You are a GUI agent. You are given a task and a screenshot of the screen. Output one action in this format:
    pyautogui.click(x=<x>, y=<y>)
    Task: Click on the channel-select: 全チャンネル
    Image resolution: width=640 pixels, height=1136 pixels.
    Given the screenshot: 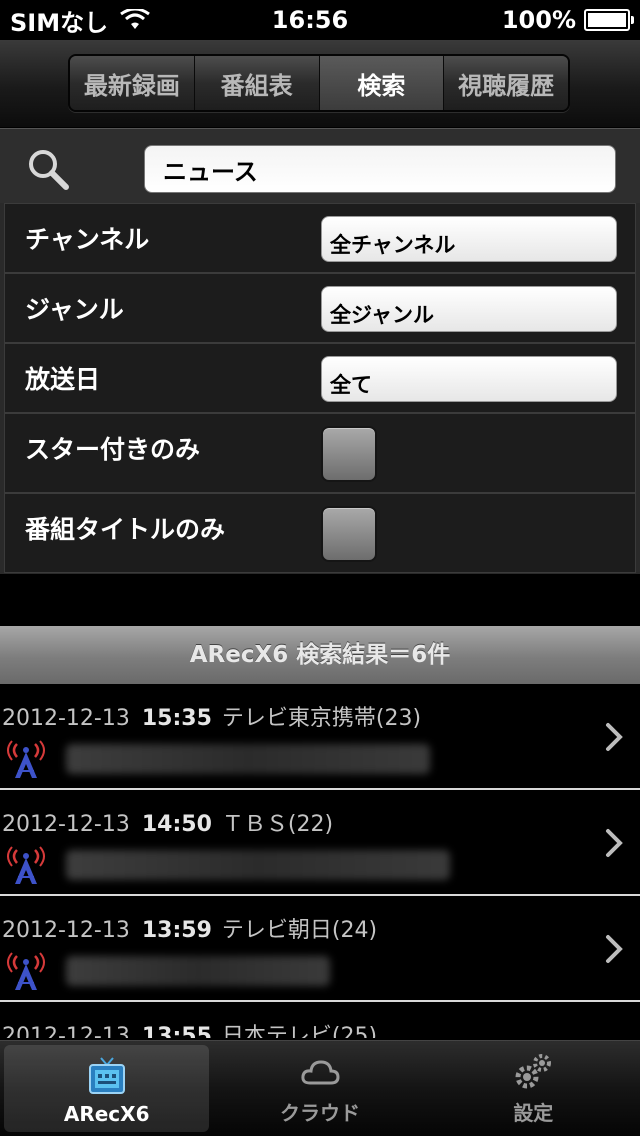 What is the action you would take?
    pyautogui.click(x=469, y=239)
    